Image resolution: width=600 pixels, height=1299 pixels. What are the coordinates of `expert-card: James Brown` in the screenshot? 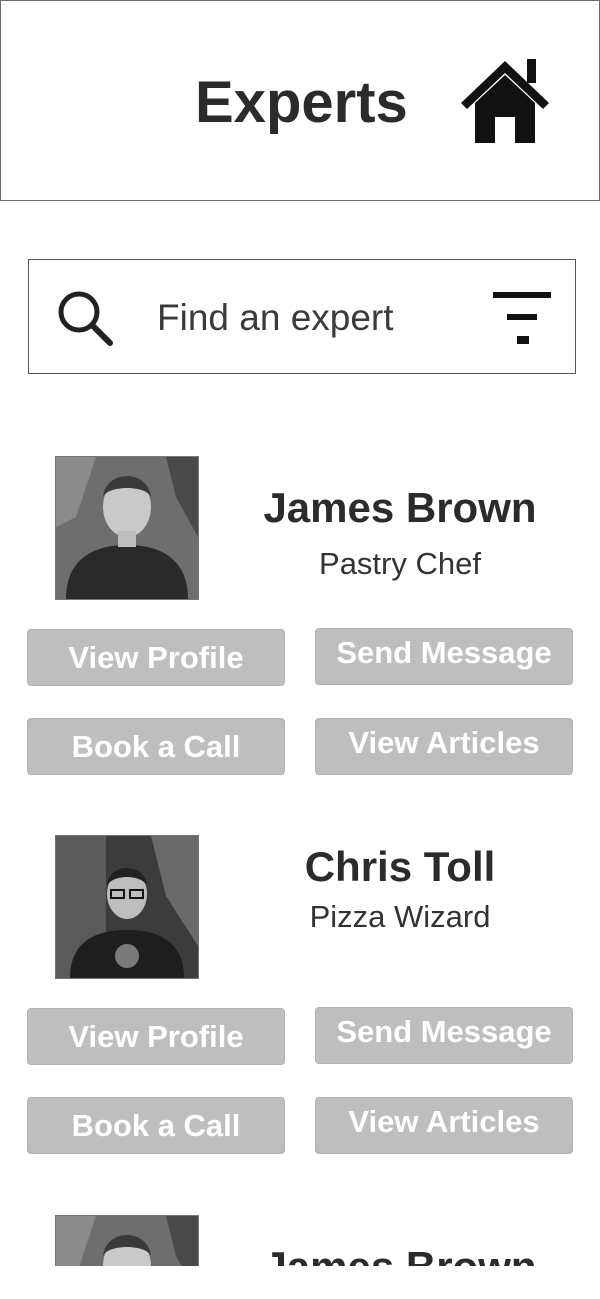 It's located at (300, 1240).